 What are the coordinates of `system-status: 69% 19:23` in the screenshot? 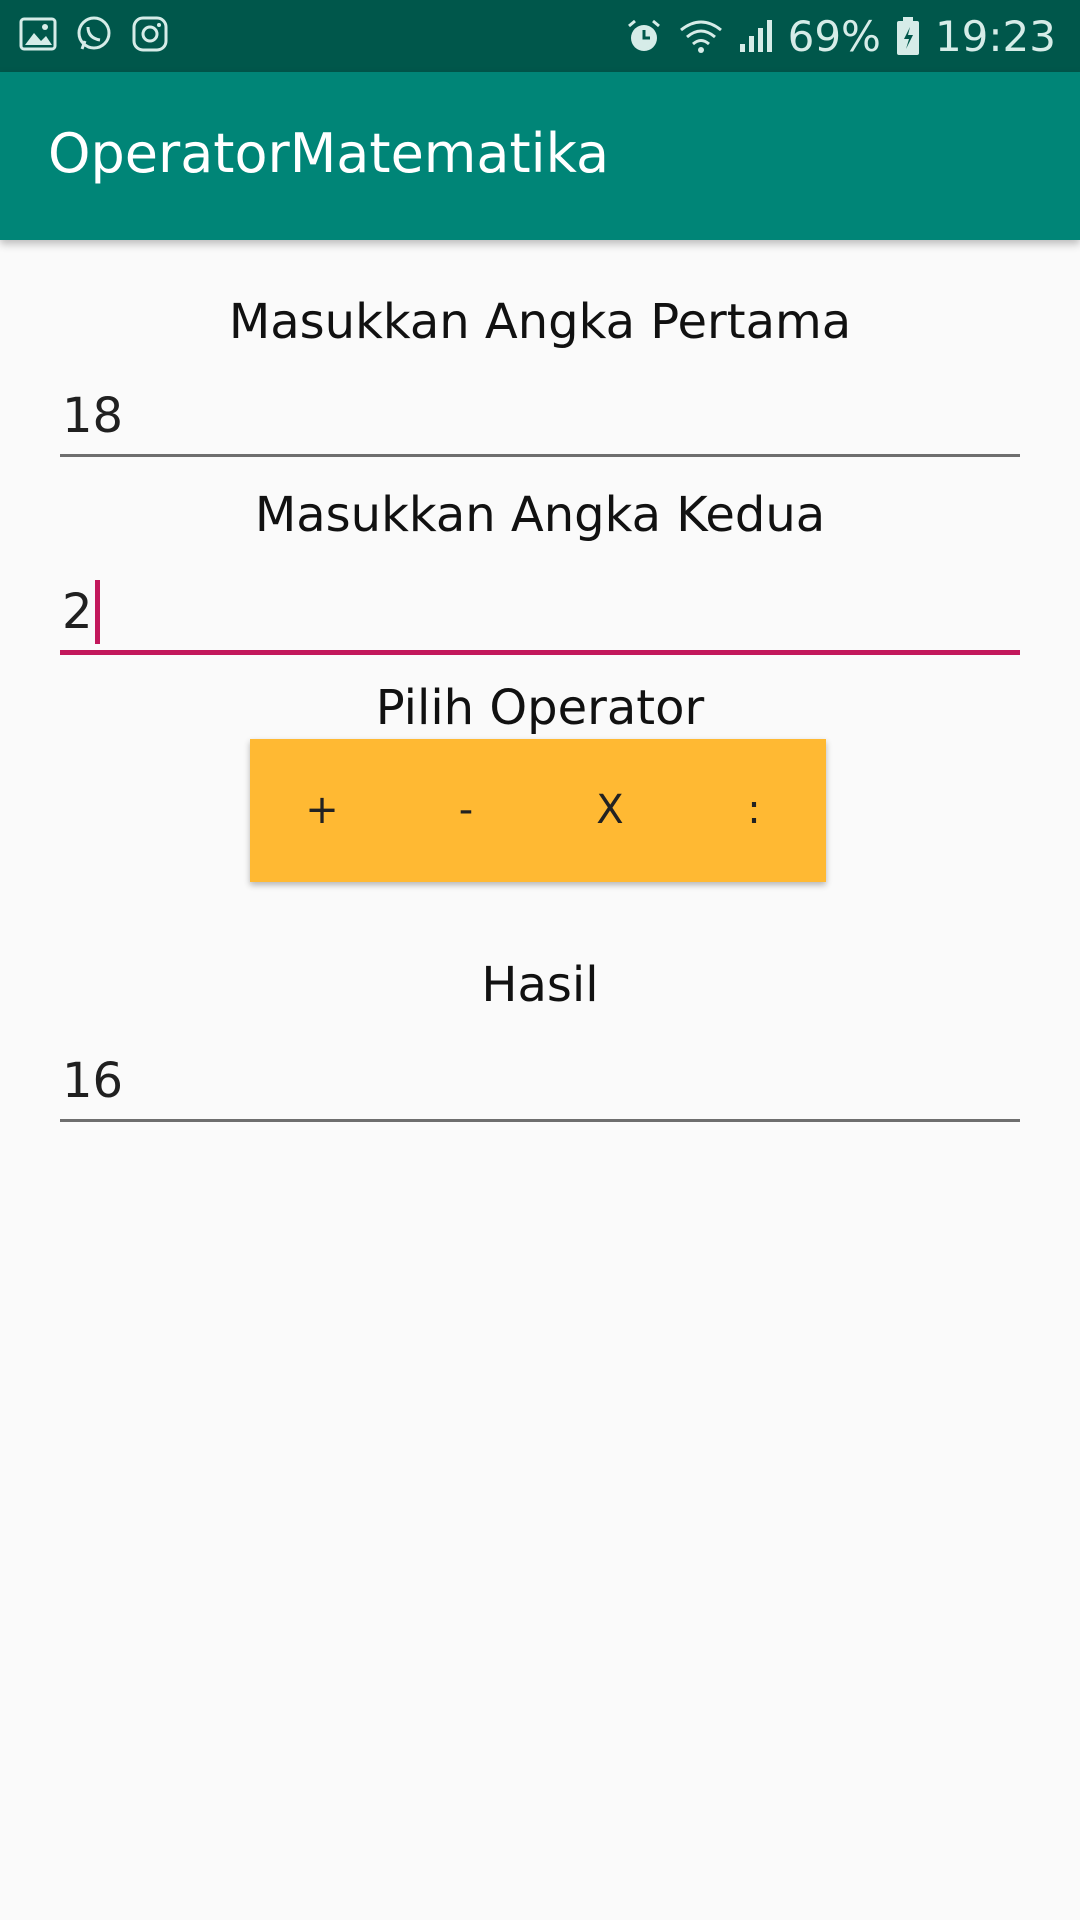 It's located at (840, 36).